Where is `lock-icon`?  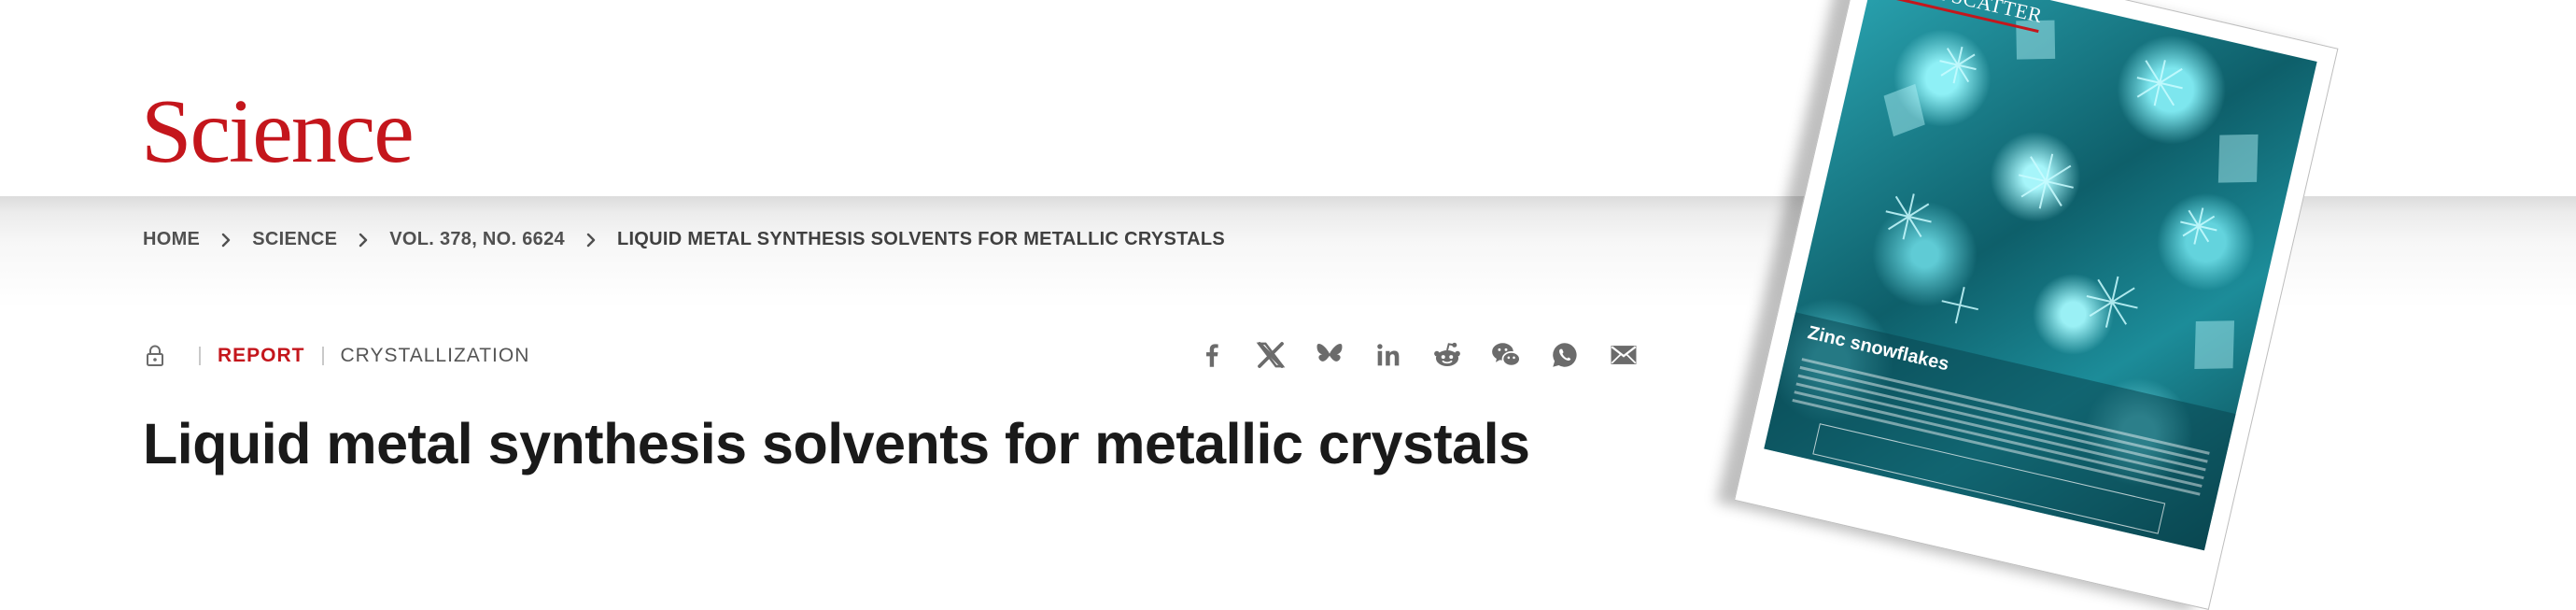 lock-icon is located at coordinates (155, 356).